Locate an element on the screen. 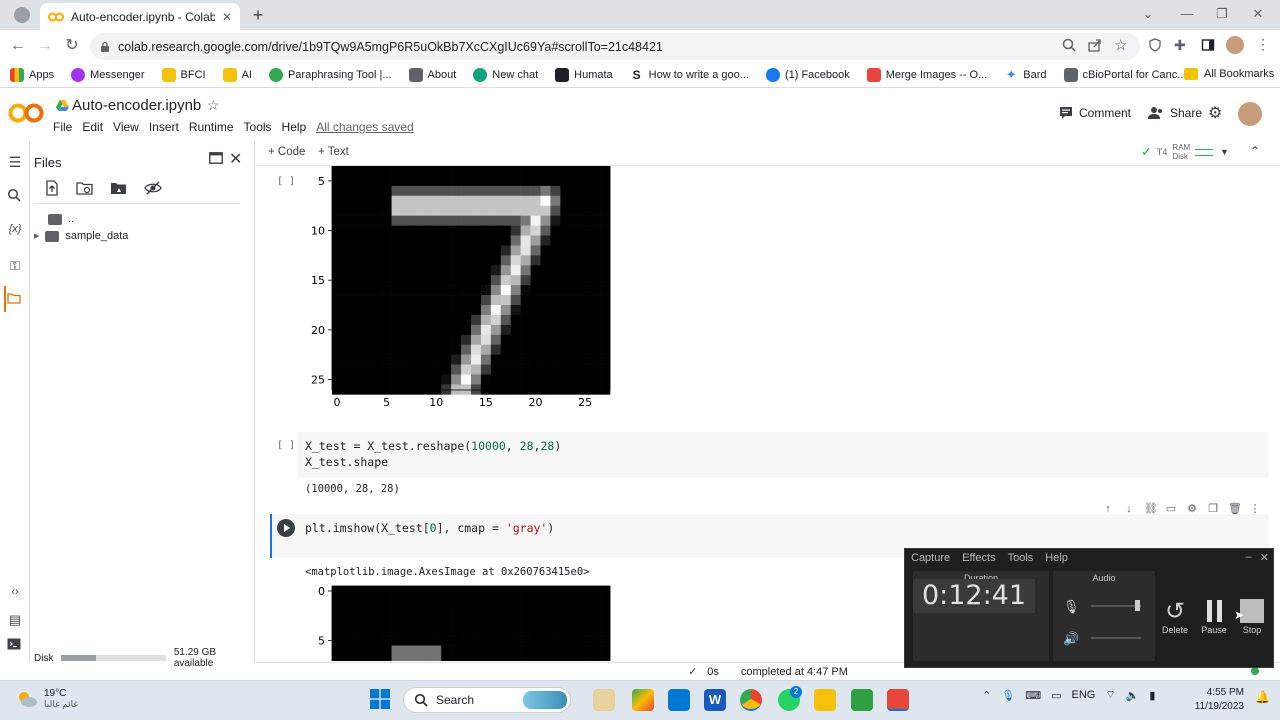  file-explorer-icon is located at coordinates (825, 700).